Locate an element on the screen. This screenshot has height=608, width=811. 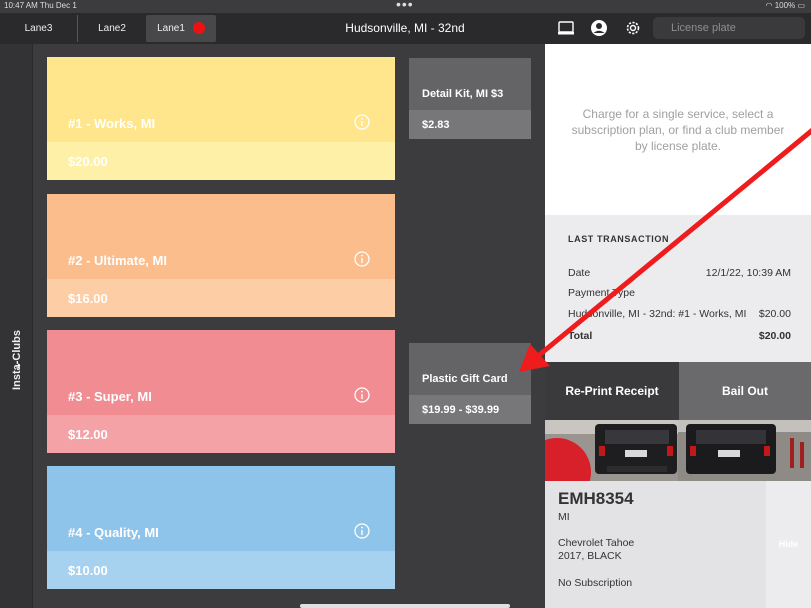
last-transaction-title: LAST TRANSACTION is located at coordinates (619, 239).